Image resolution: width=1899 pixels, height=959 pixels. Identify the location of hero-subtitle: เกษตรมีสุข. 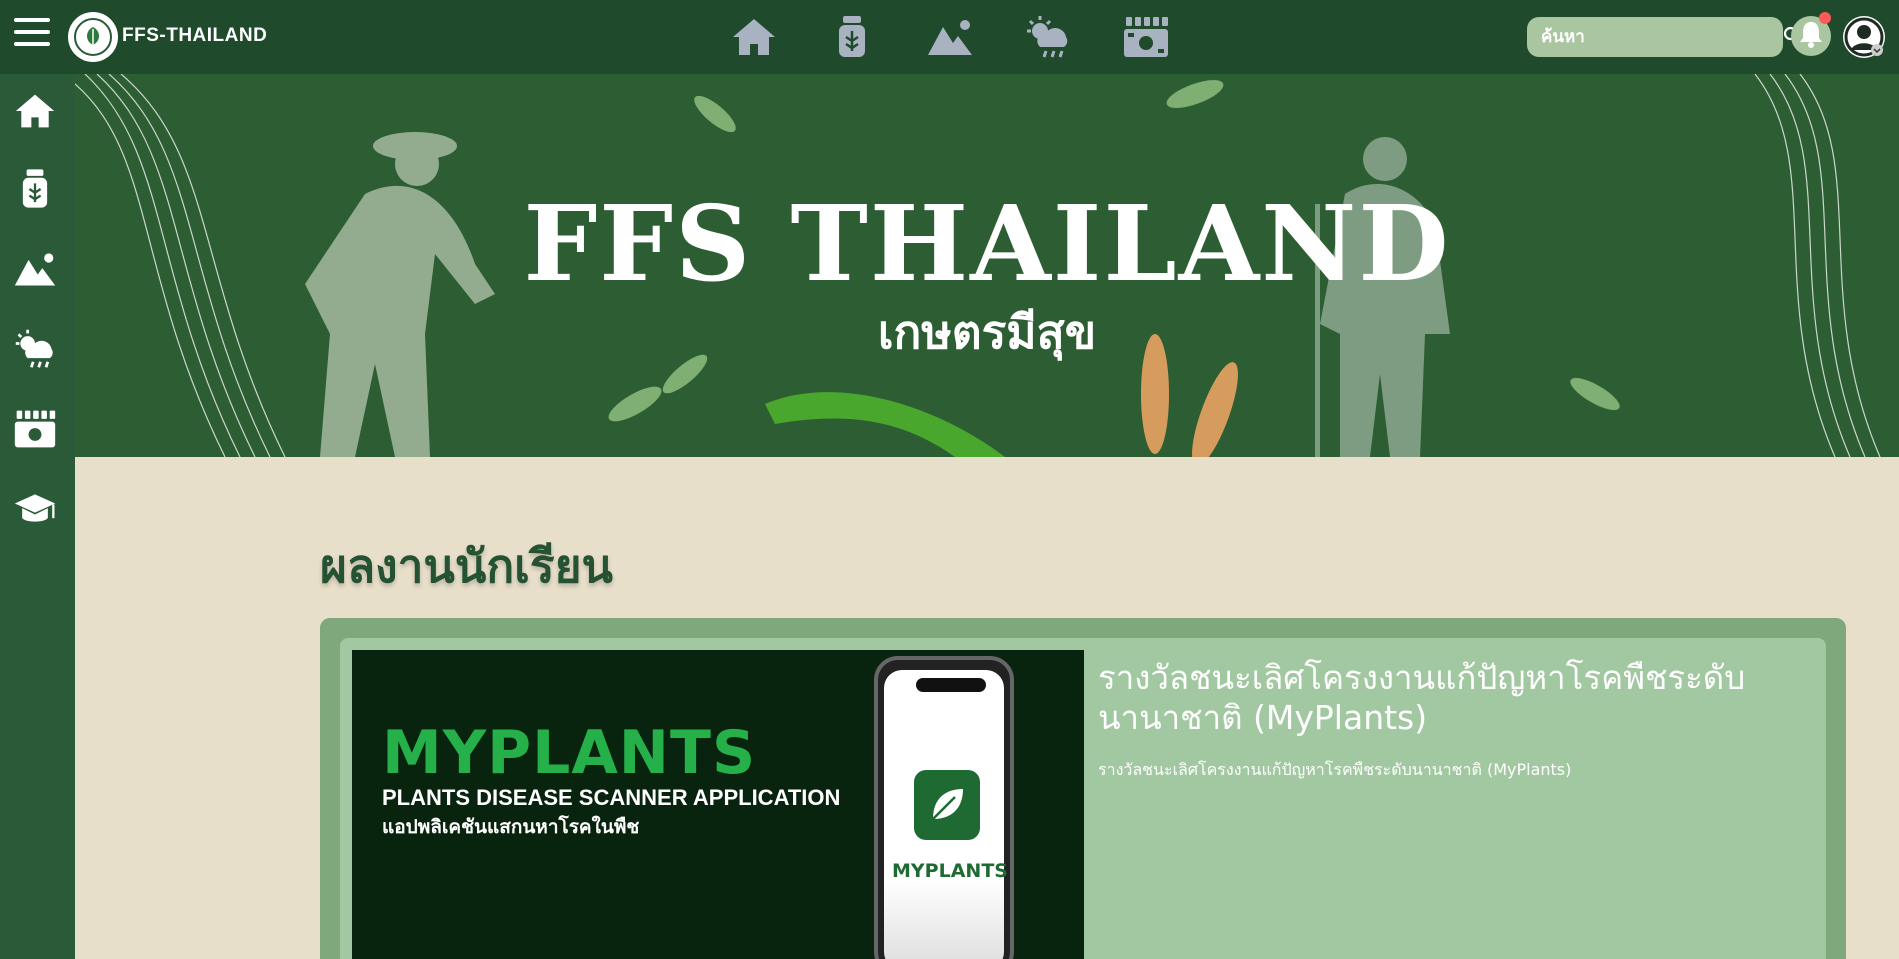
(987, 332).